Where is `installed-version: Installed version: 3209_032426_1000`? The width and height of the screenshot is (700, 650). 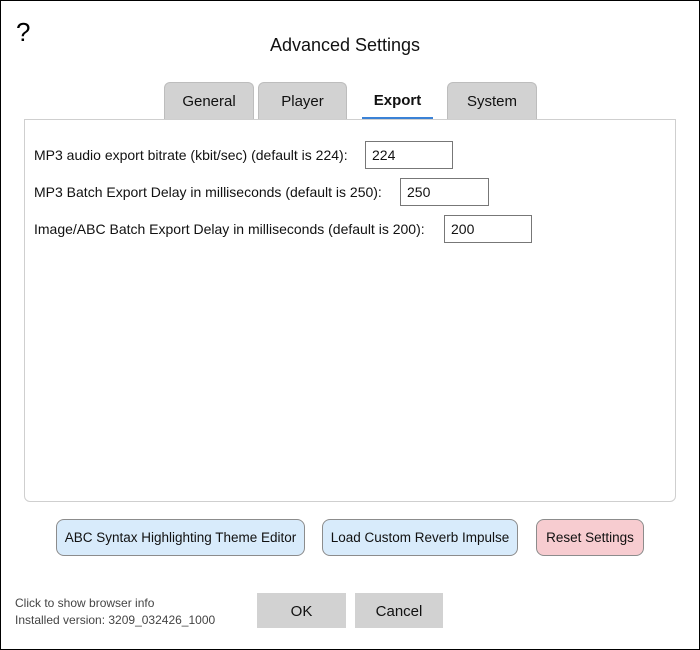 installed-version: Installed version: 3209_032426_1000 is located at coordinates (115, 620).